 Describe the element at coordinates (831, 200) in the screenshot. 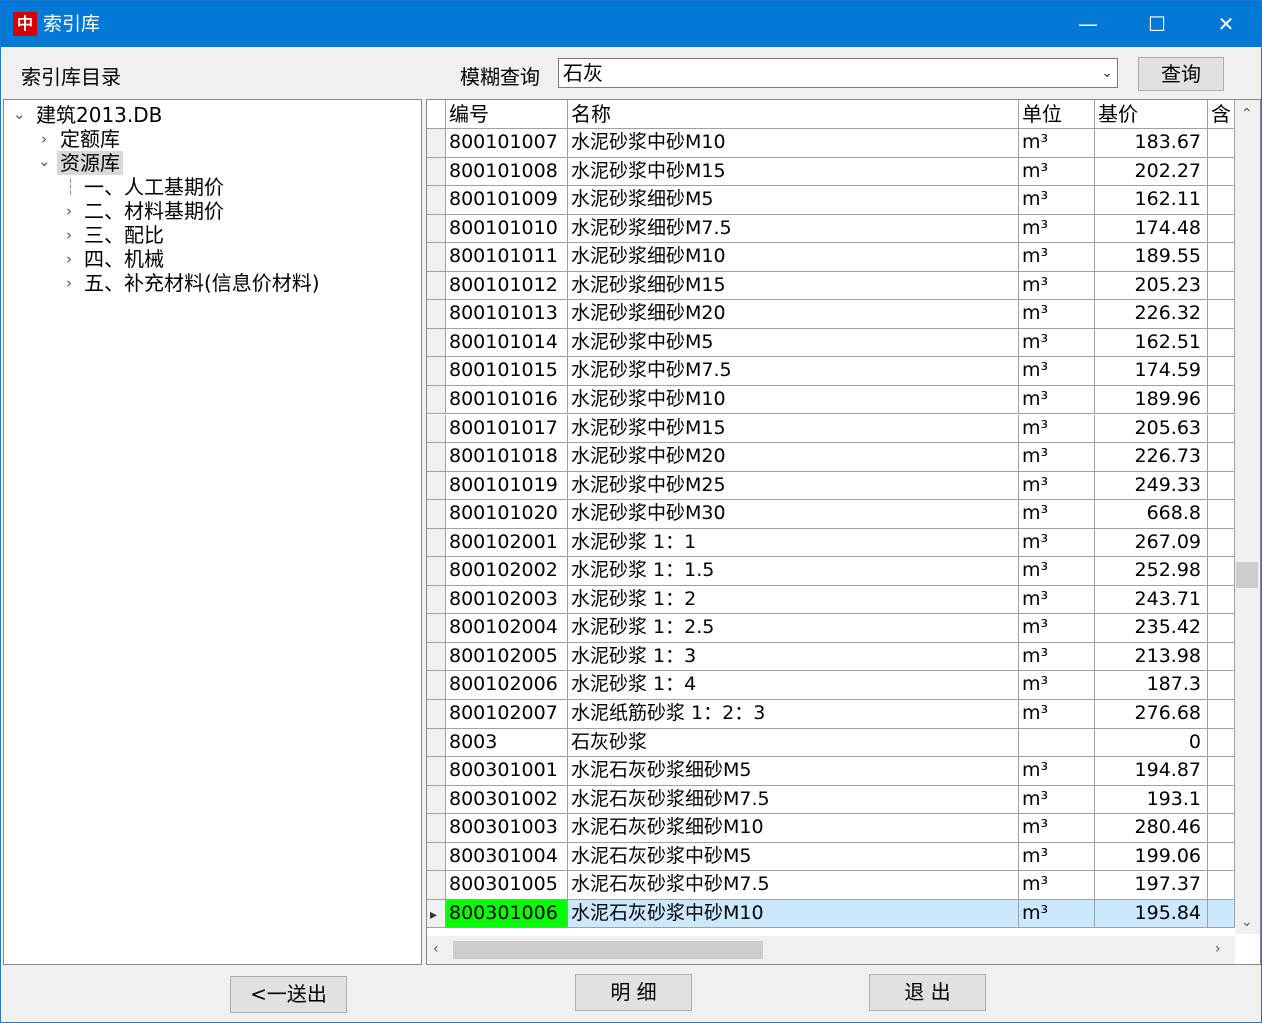

I see `table-row: 800101009 水泥砂浆细砂M5 m³ 162.11` at that location.